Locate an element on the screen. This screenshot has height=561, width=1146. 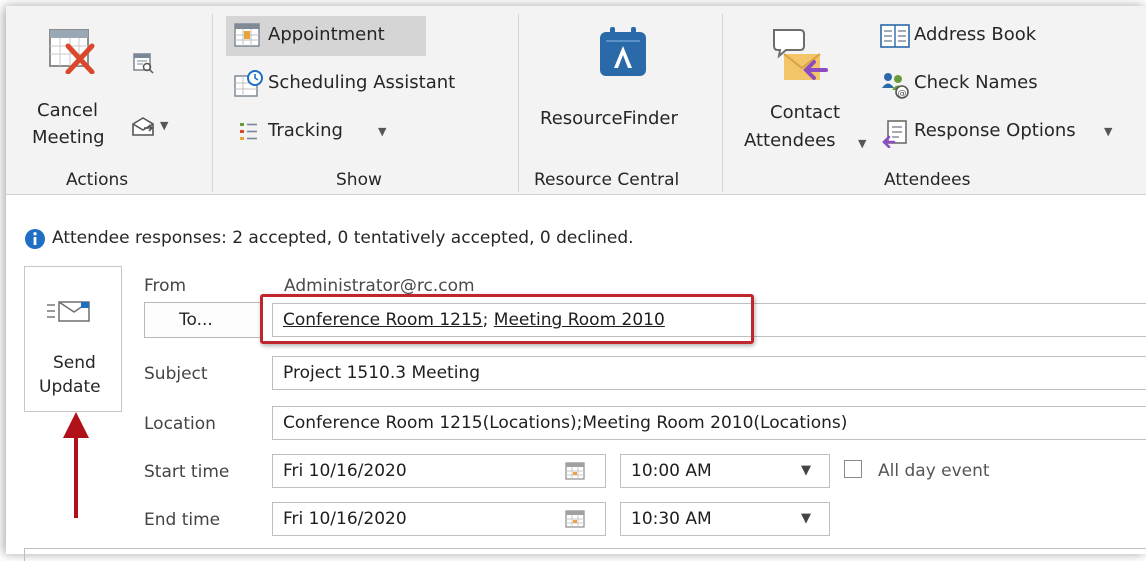
actions-group-label: Actions is located at coordinates (97, 180).